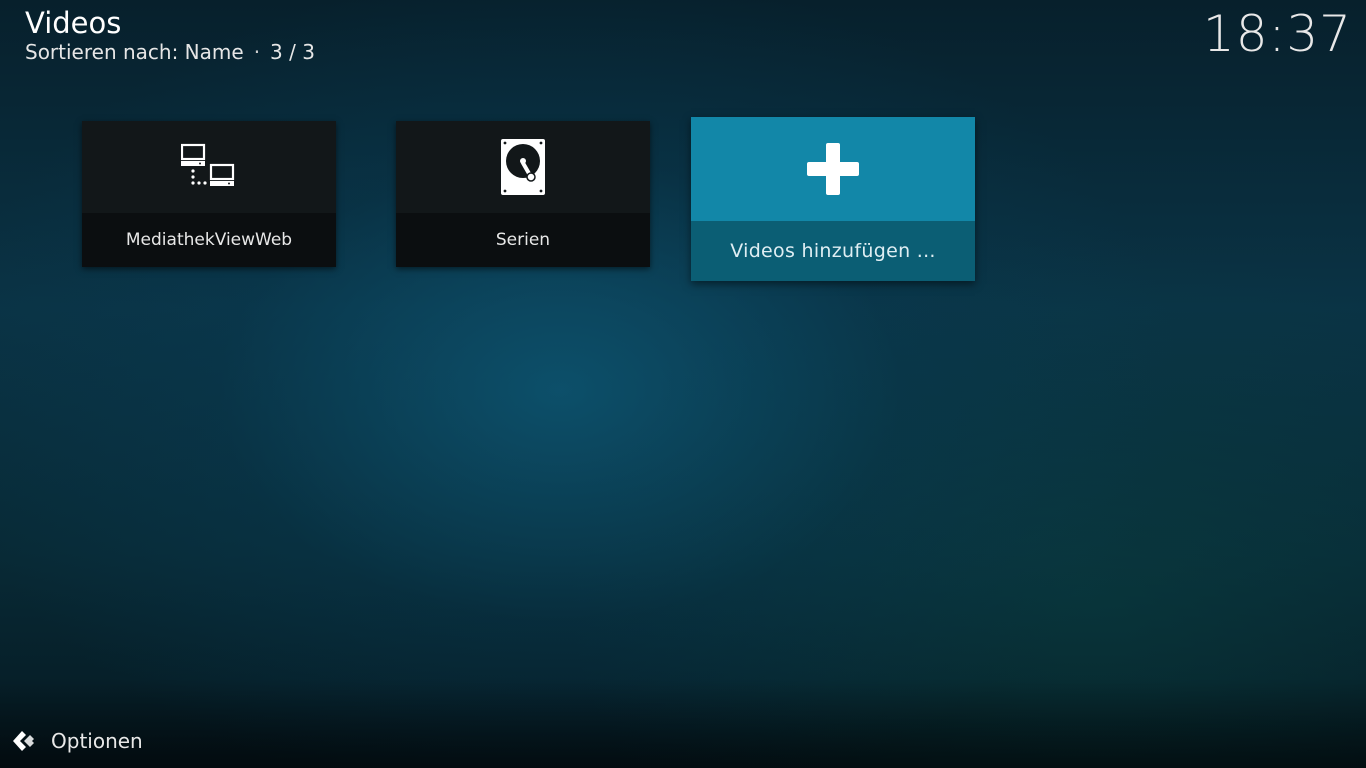 This screenshot has height=768, width=1366. Describe the element at coordinates (73, 23) in the screenshot. I see `page-title: Videos` at that location.